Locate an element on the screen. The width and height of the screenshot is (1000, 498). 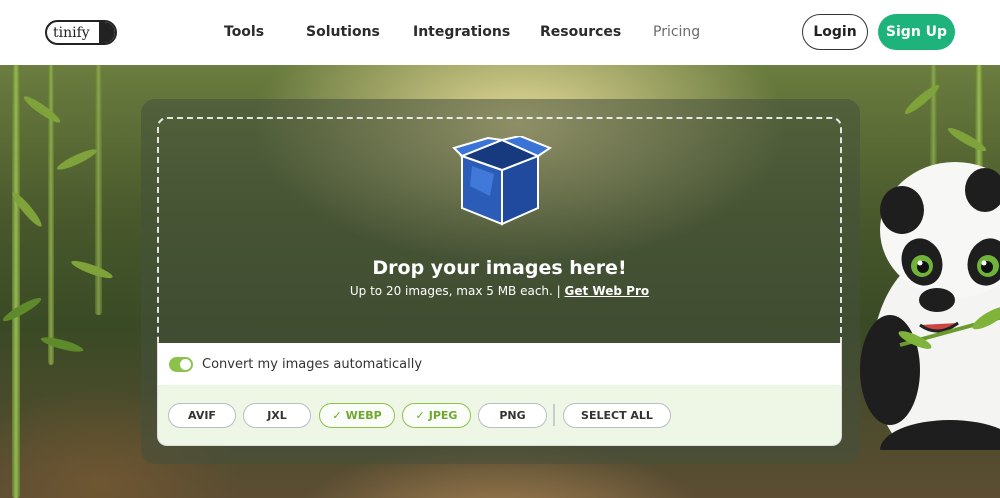
open-box-icon is located at coordinates (502, 181).